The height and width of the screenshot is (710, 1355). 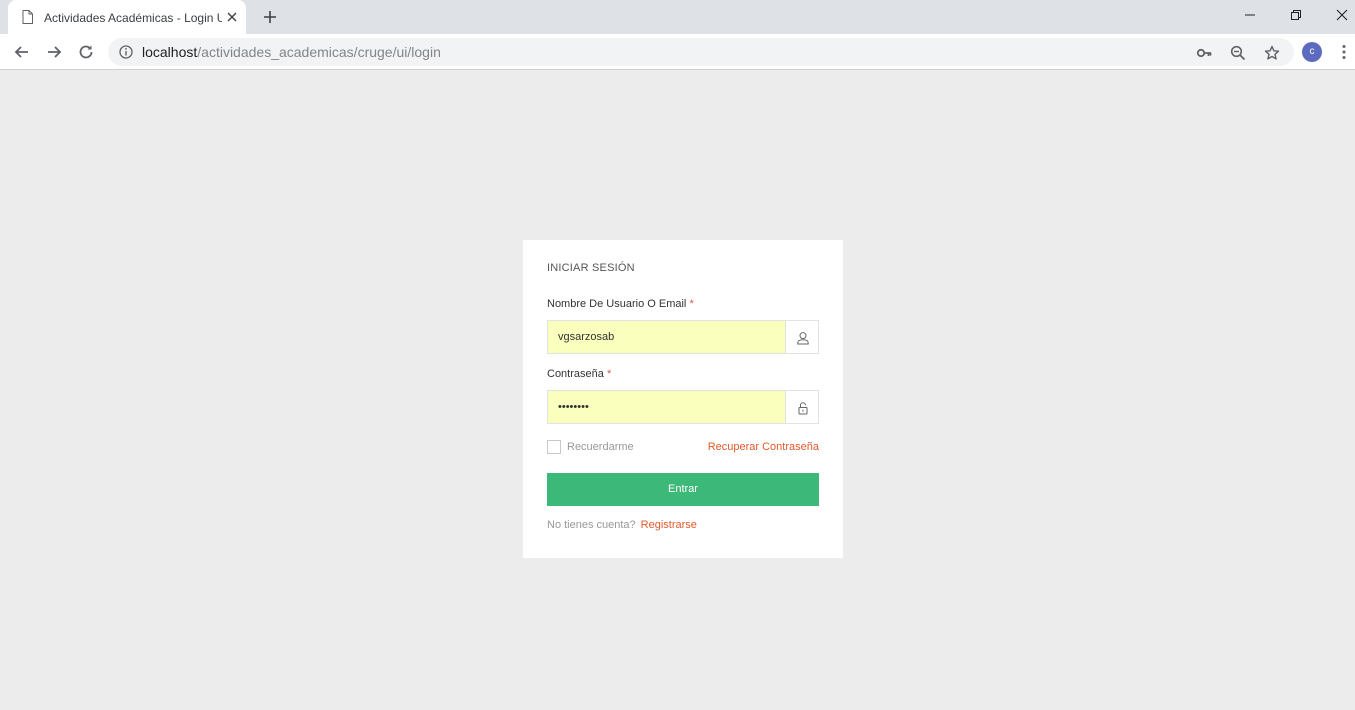 I want to click on restore-icon, so click(x=1296, y=15).